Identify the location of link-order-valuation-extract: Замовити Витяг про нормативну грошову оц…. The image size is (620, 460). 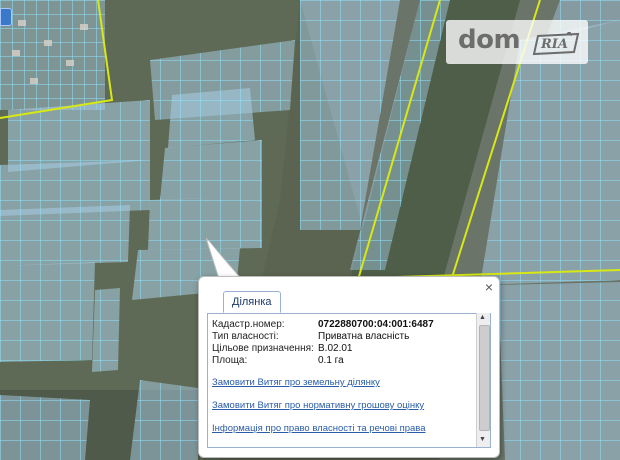
(318, 405).